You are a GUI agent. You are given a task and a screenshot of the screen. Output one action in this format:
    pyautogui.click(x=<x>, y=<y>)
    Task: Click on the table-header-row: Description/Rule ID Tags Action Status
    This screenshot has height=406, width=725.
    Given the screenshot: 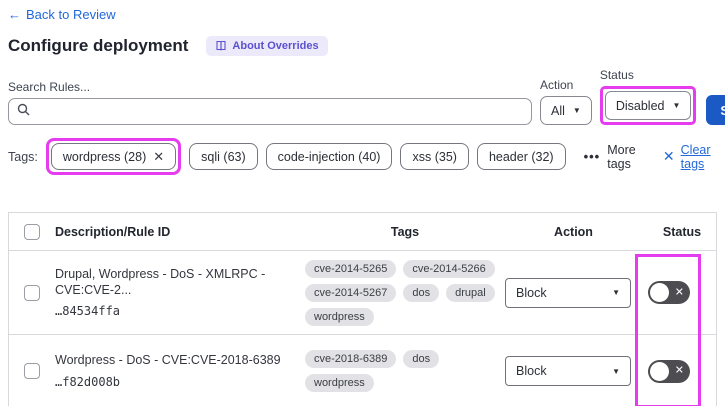 What is the action you would take?
    pyautogui.click(x=362, y=232)
    